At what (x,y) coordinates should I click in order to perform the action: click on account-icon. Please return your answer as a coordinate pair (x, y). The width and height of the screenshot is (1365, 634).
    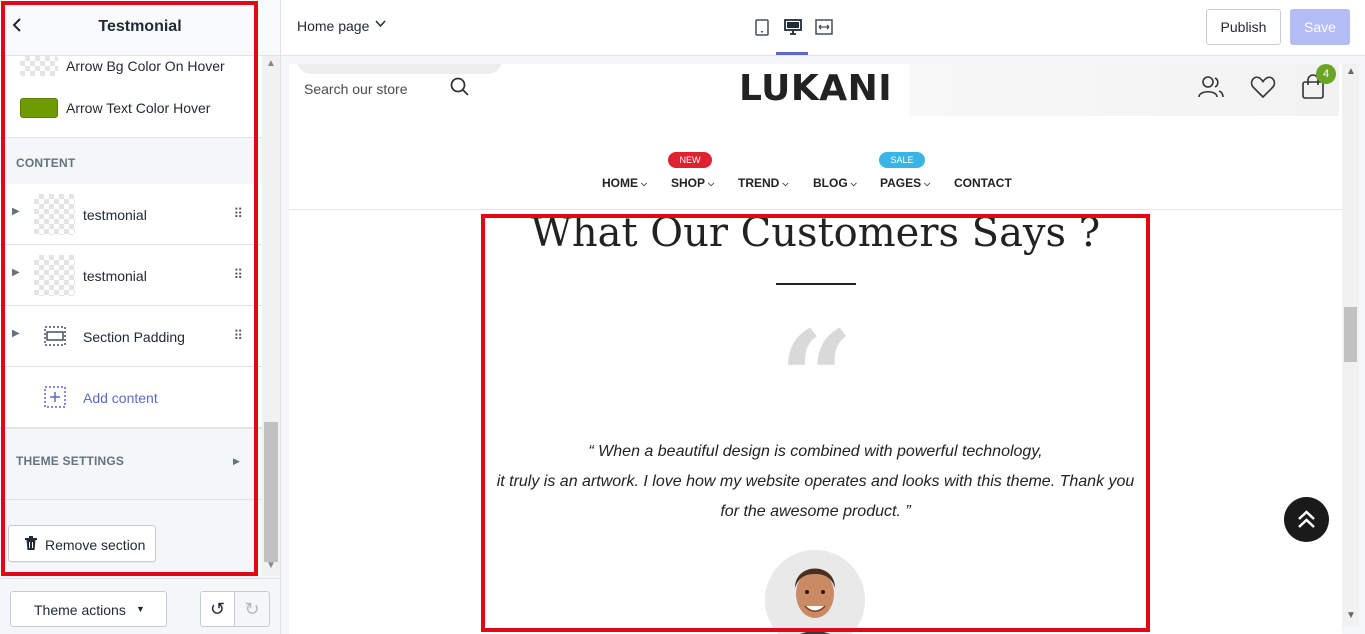
    Looking at the image, I should click on (1211, 89).